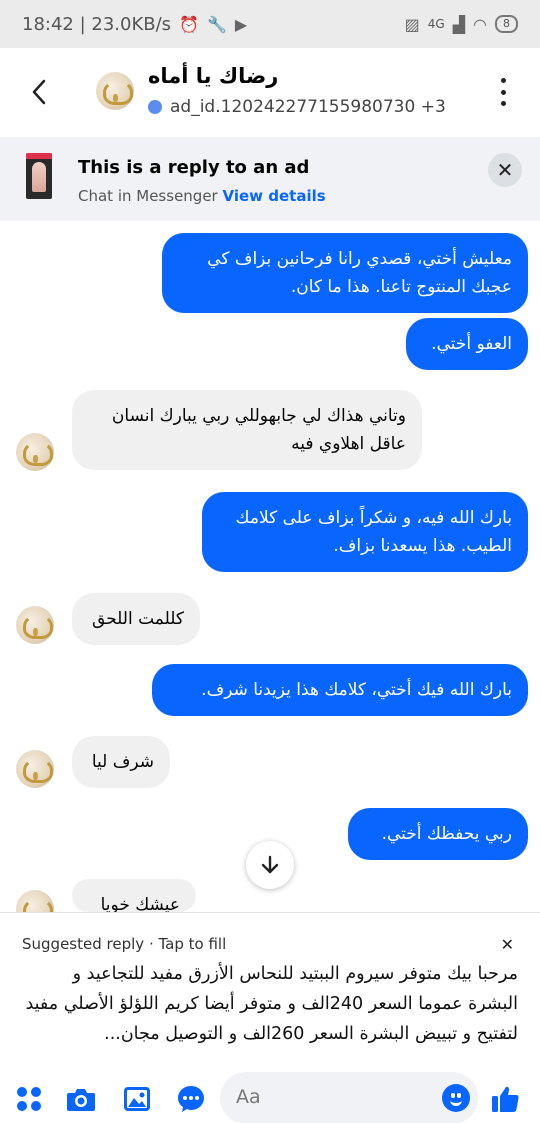 This screenshot has width=540, height=1123. Describe the element at coordinates (189, 24) in the screenshot. I see `alarm-icon: ⏰` at that location.